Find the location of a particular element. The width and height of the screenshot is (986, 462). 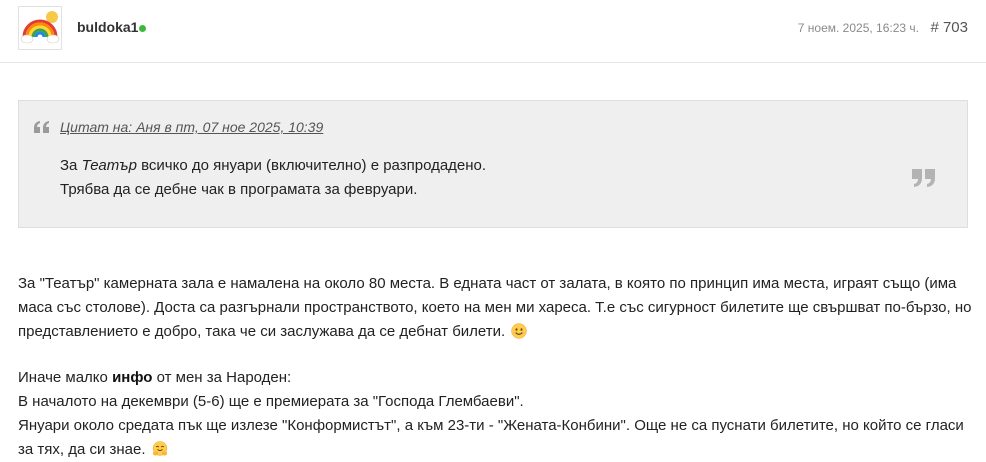

quote-close-icon is located at coordinates (923, 178).